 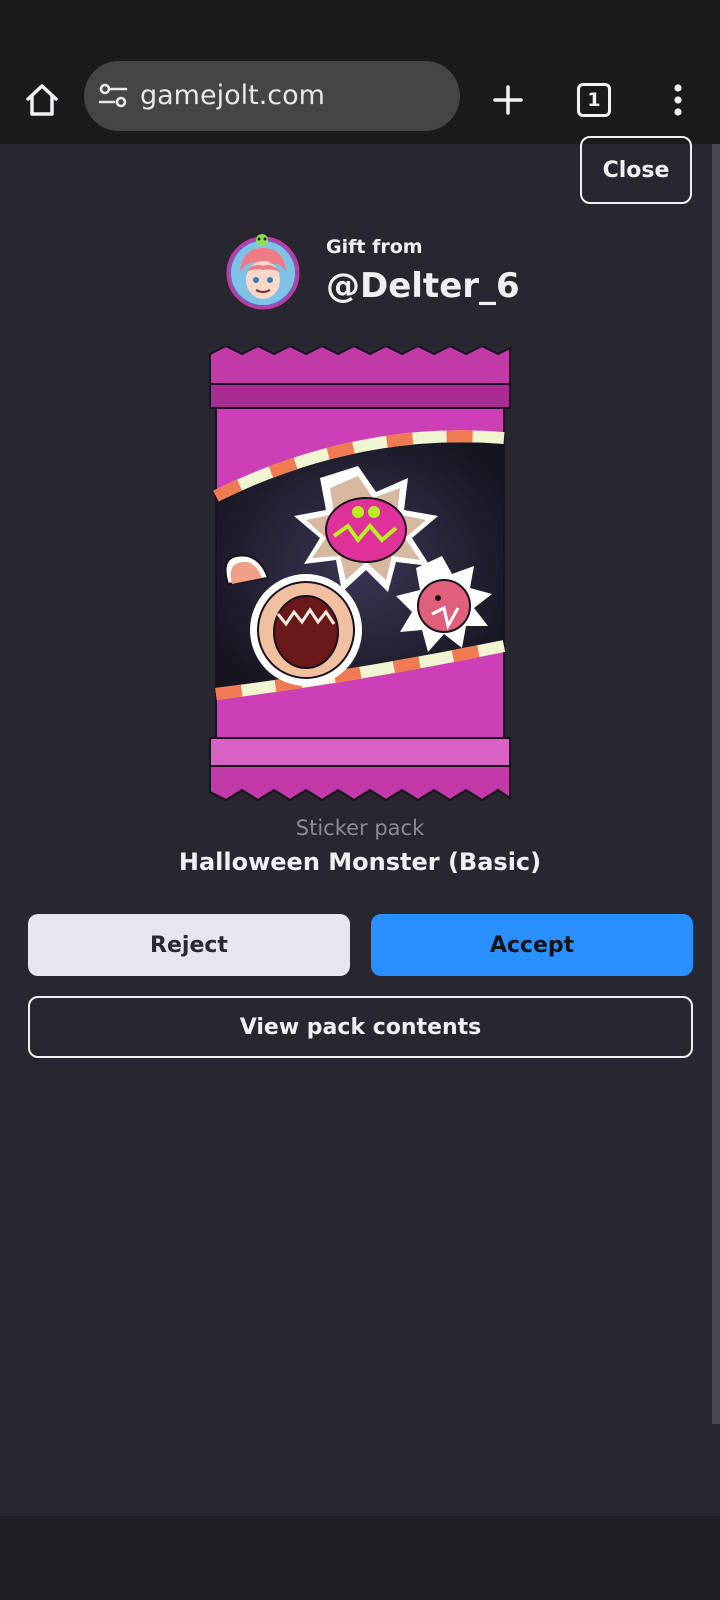 What do you see at coordinates (532, 945) in the screenshot?
I see `accept-button: Accept` at bounding box center [532, 945].